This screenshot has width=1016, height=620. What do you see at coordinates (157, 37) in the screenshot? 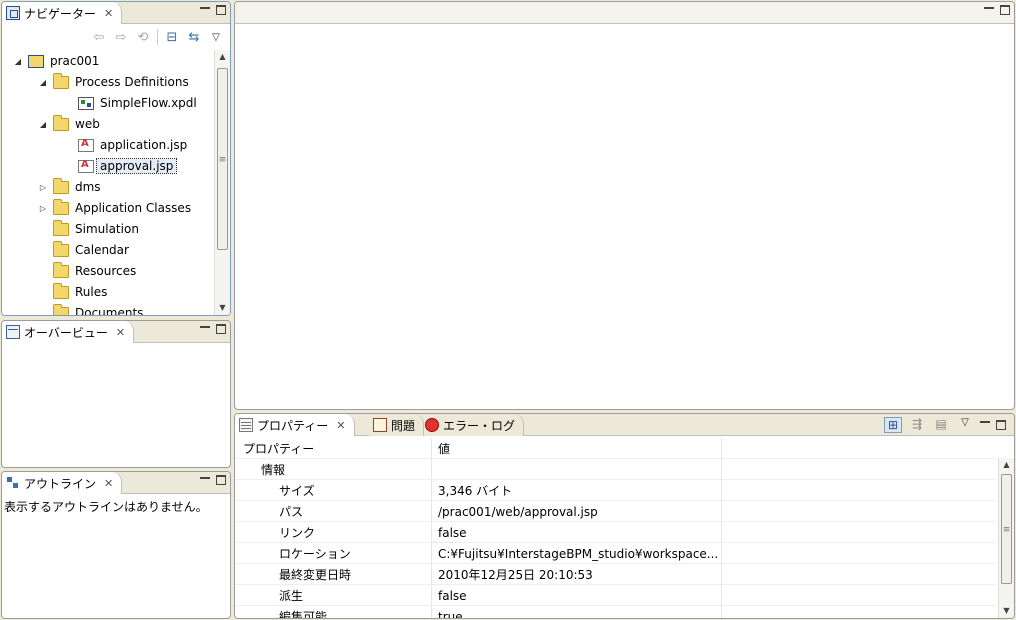
I see `toolbar-separator` at bounding box center [157, 37].